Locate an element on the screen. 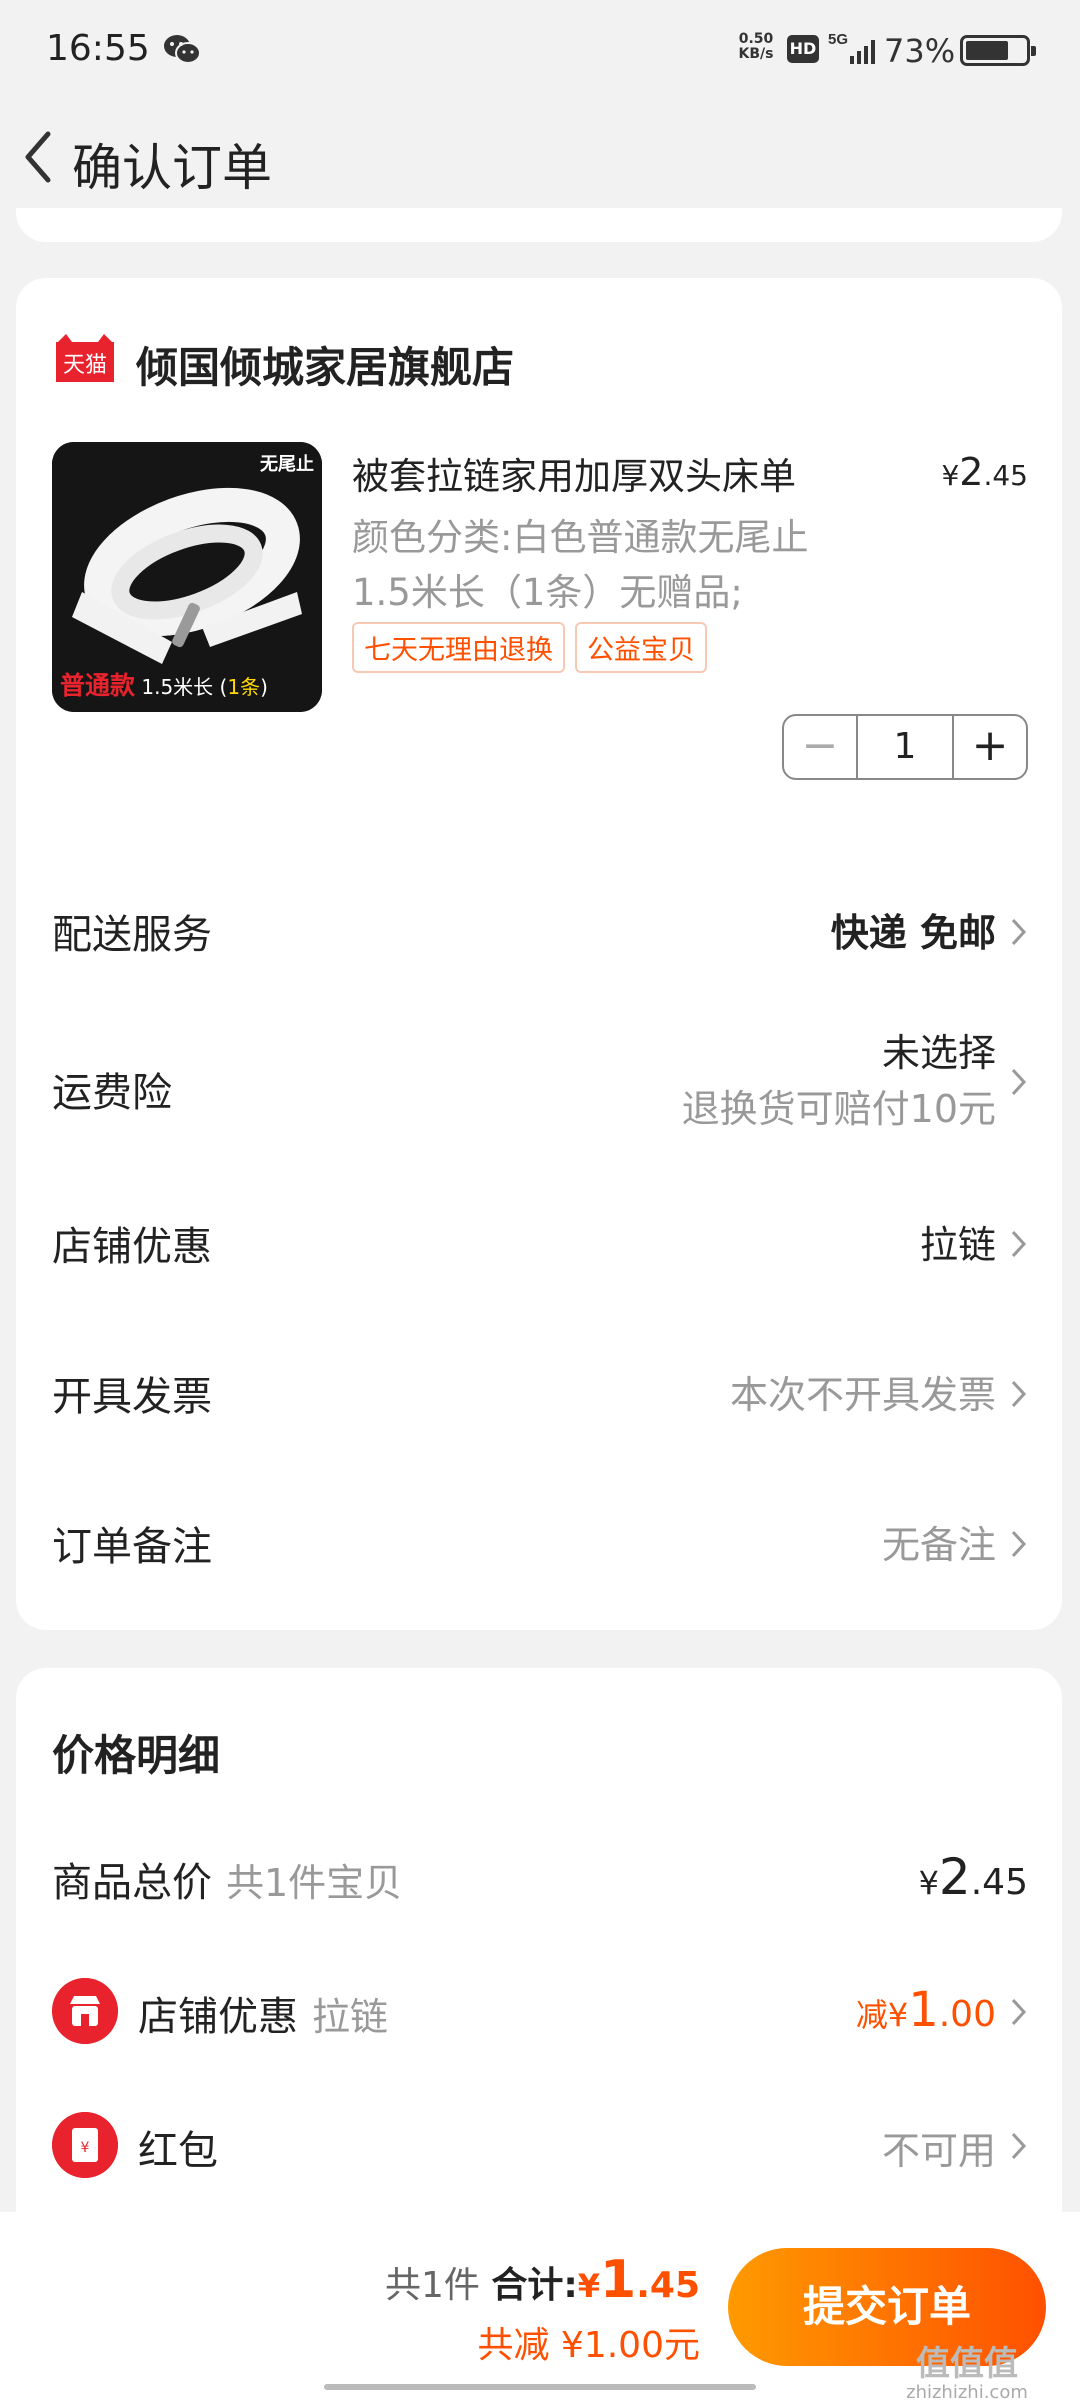 Image resolution: width=1080 pixels, height=2400 pixels. network-speed: 0.50 KB/s is located at coordinates (756, 46).